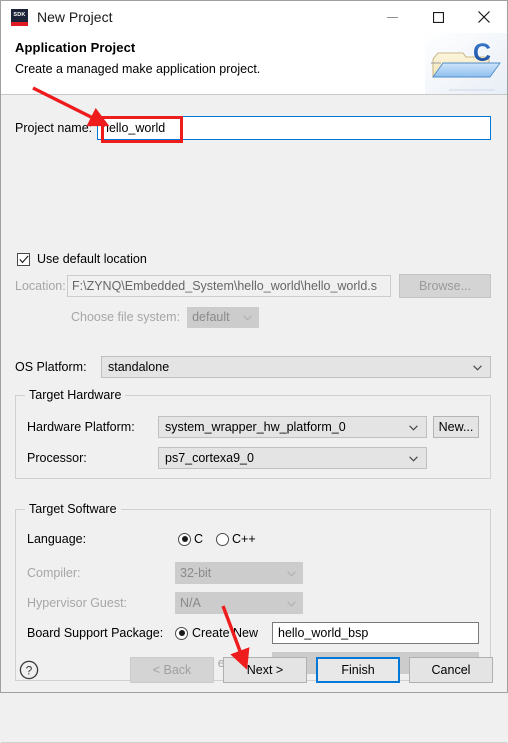 This screenshot has width=508, height=743. What do you see at coordinates (92, 259) in the screenshot?
I see `use-default-location-label: Use default location` at bounding box center [92, 259].